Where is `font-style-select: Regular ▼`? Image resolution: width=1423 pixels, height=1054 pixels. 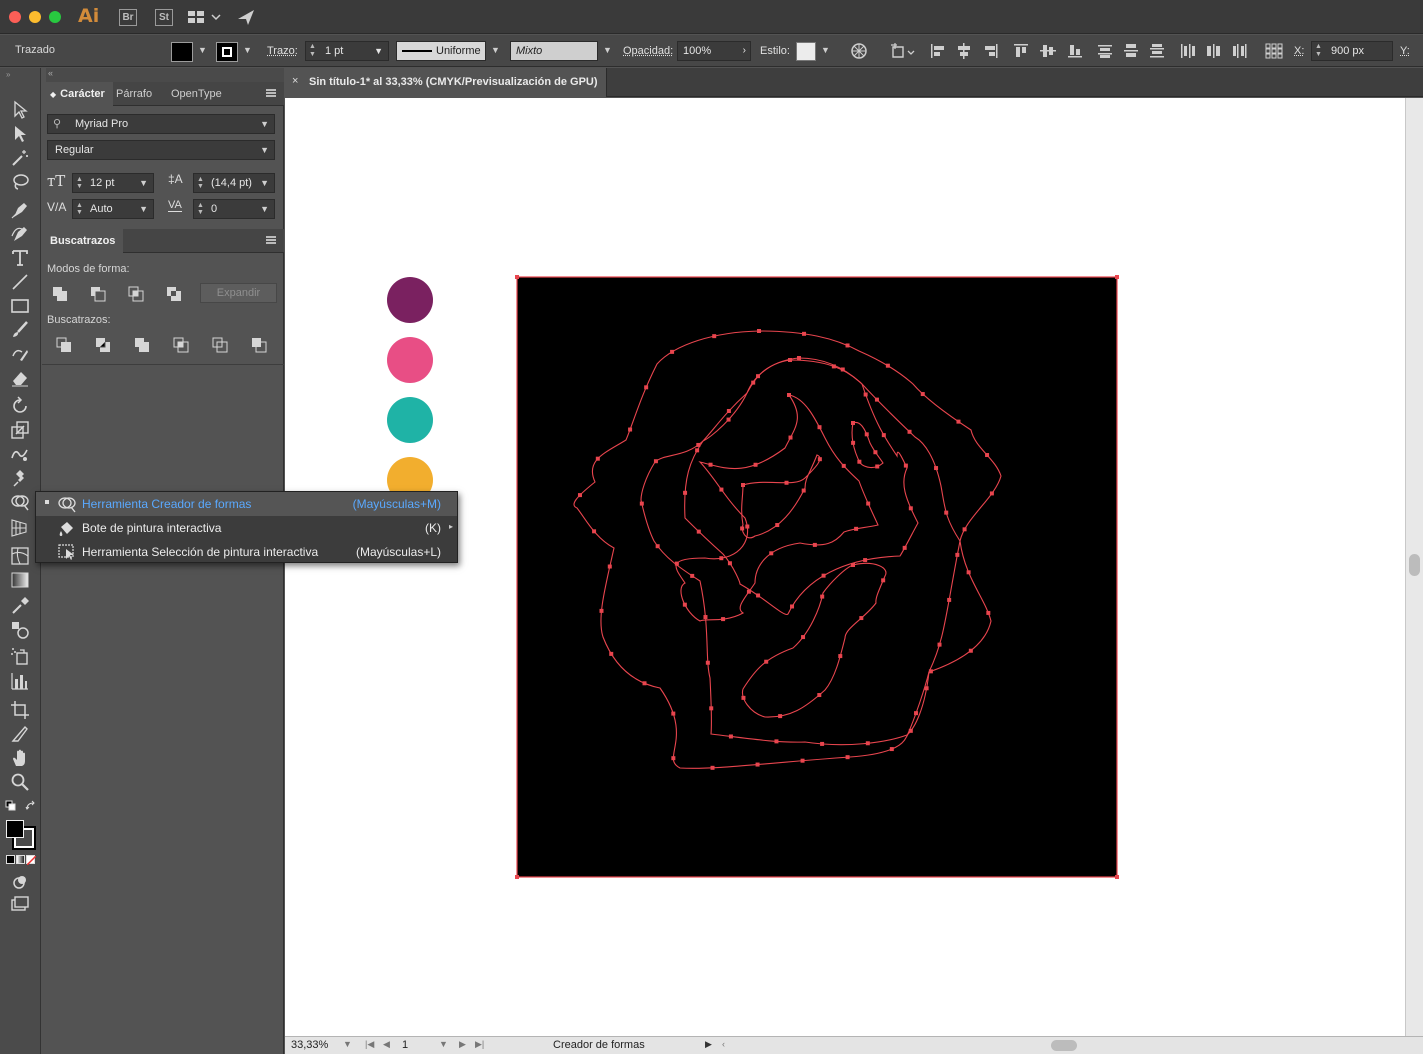
font-style-select: Regular ▼ is located at coordinates (161, 150).